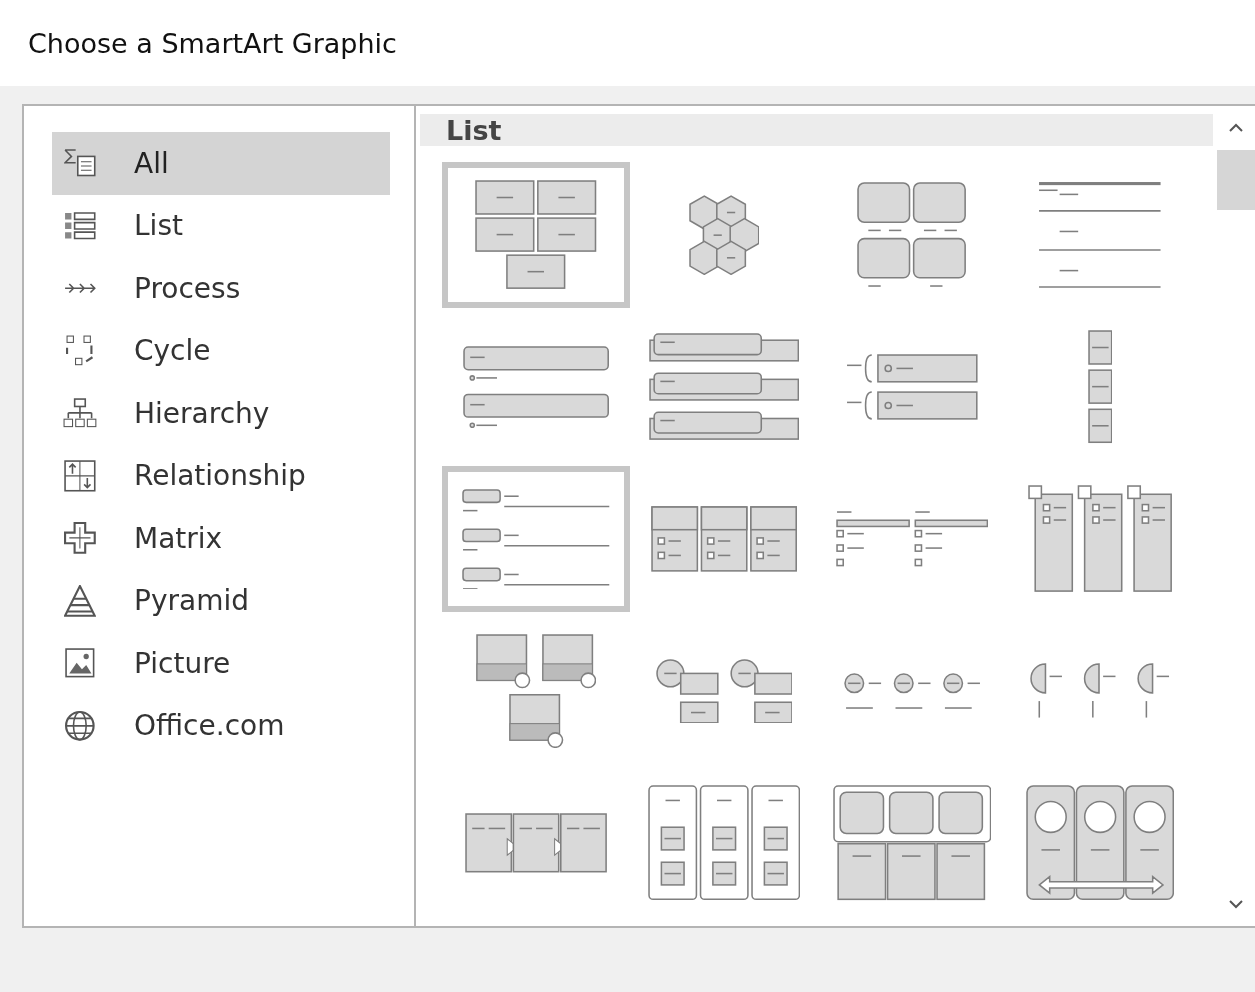 This screenshot has height=992, width=1255. Describe the element at coordinates (221, 600) in the screenshot. I see `category-item: Pyramid` at that location.